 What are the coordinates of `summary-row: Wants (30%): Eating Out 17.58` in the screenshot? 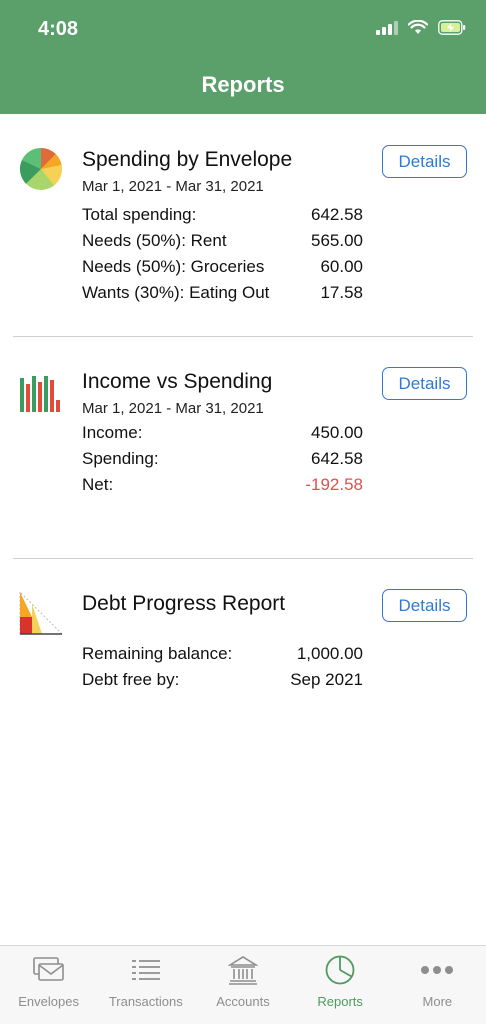 It's located at (222, 293).